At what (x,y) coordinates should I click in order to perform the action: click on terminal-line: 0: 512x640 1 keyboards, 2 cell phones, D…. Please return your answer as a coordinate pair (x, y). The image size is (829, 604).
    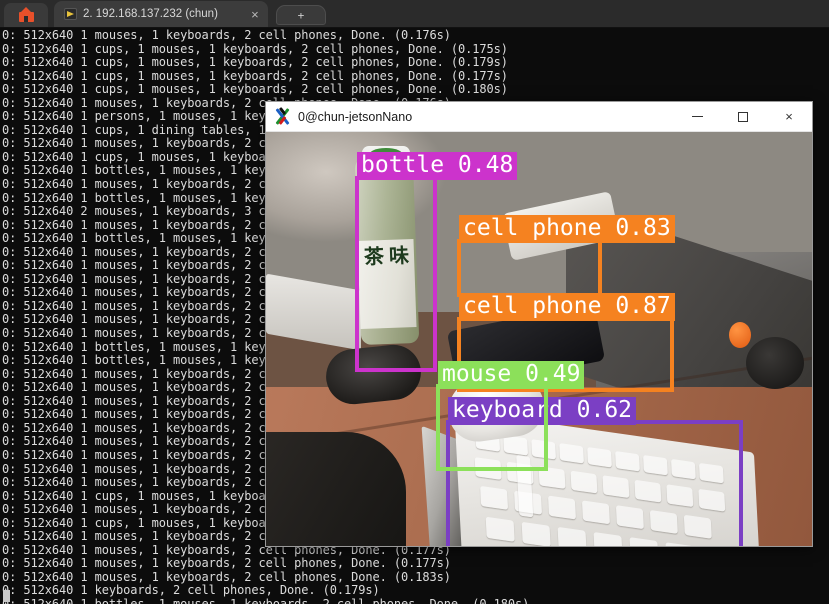
    Looking at the image, I should click on (191, 590).